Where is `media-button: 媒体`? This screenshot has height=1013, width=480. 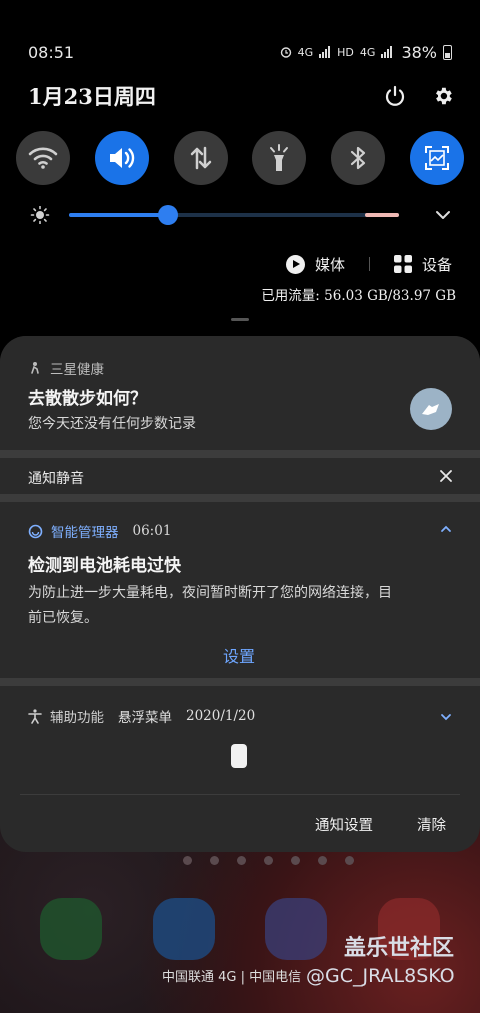
media-button: 媒体 is located at coordinates (330, 264).